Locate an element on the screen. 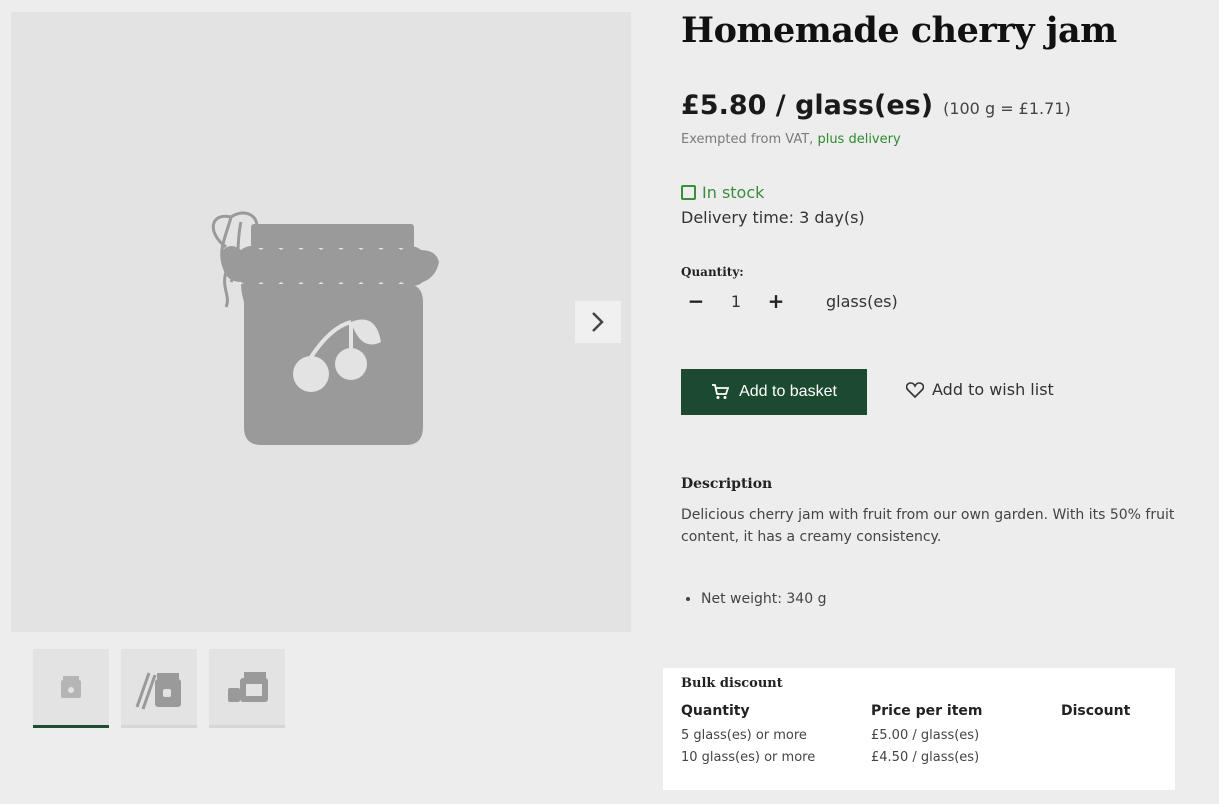 The height and width of the screenshot is (804, 1219). stock-status: In stock is located at coordinates (722, 192).